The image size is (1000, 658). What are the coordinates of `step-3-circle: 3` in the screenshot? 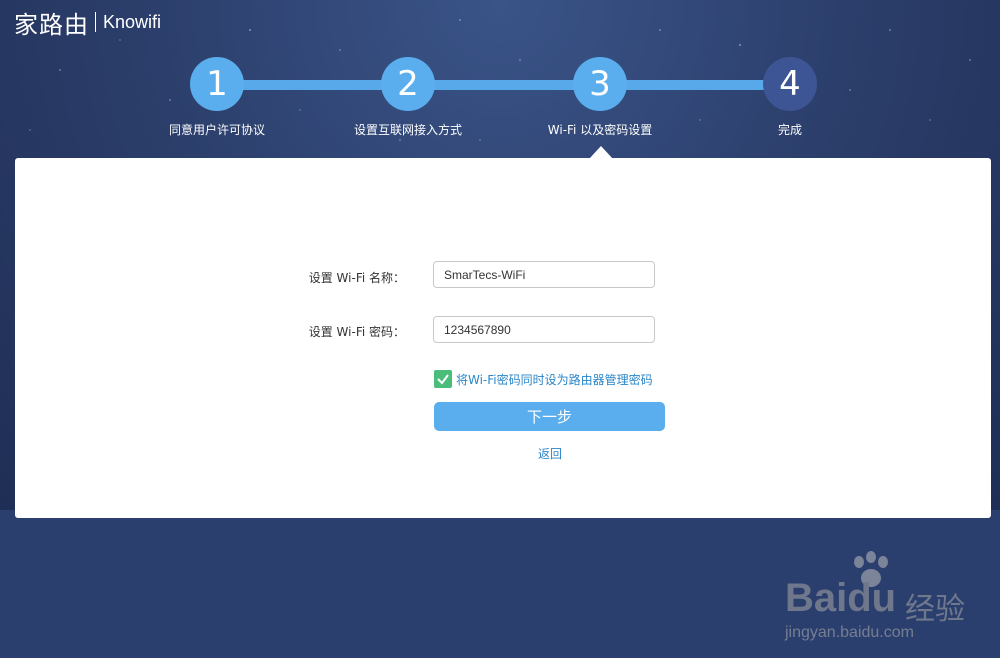 It's located at (600, 84).